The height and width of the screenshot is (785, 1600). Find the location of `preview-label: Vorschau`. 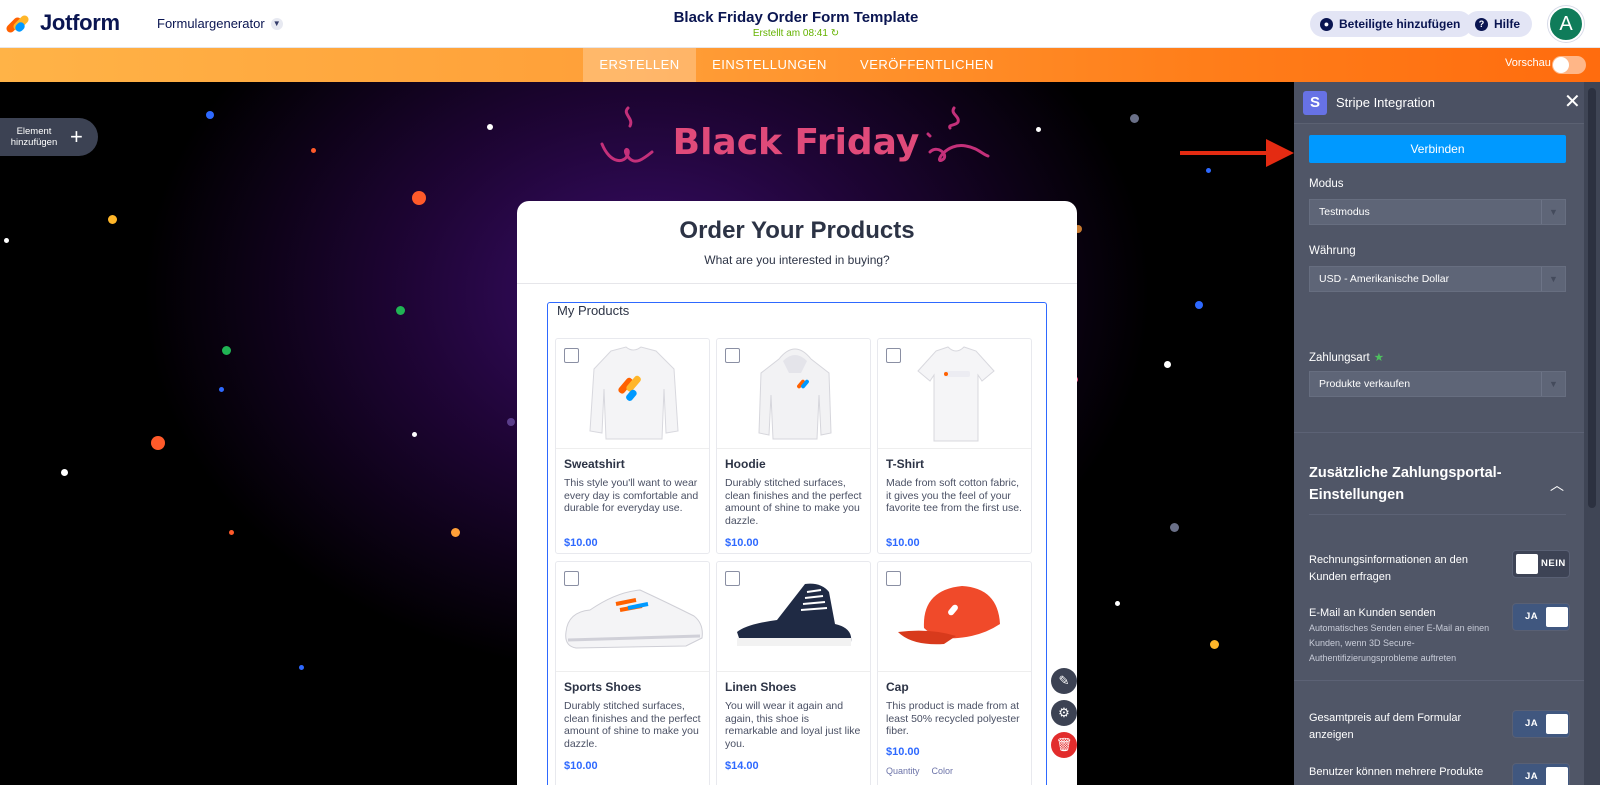

preview-label: Vorschau is located at coordinates (1528, 63).